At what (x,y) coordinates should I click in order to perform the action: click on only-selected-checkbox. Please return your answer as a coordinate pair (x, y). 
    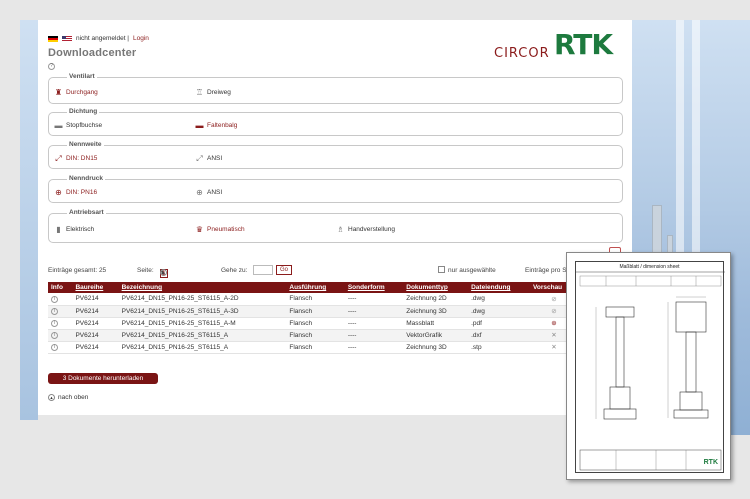
    Looking at the image, I should click on (441, 269).